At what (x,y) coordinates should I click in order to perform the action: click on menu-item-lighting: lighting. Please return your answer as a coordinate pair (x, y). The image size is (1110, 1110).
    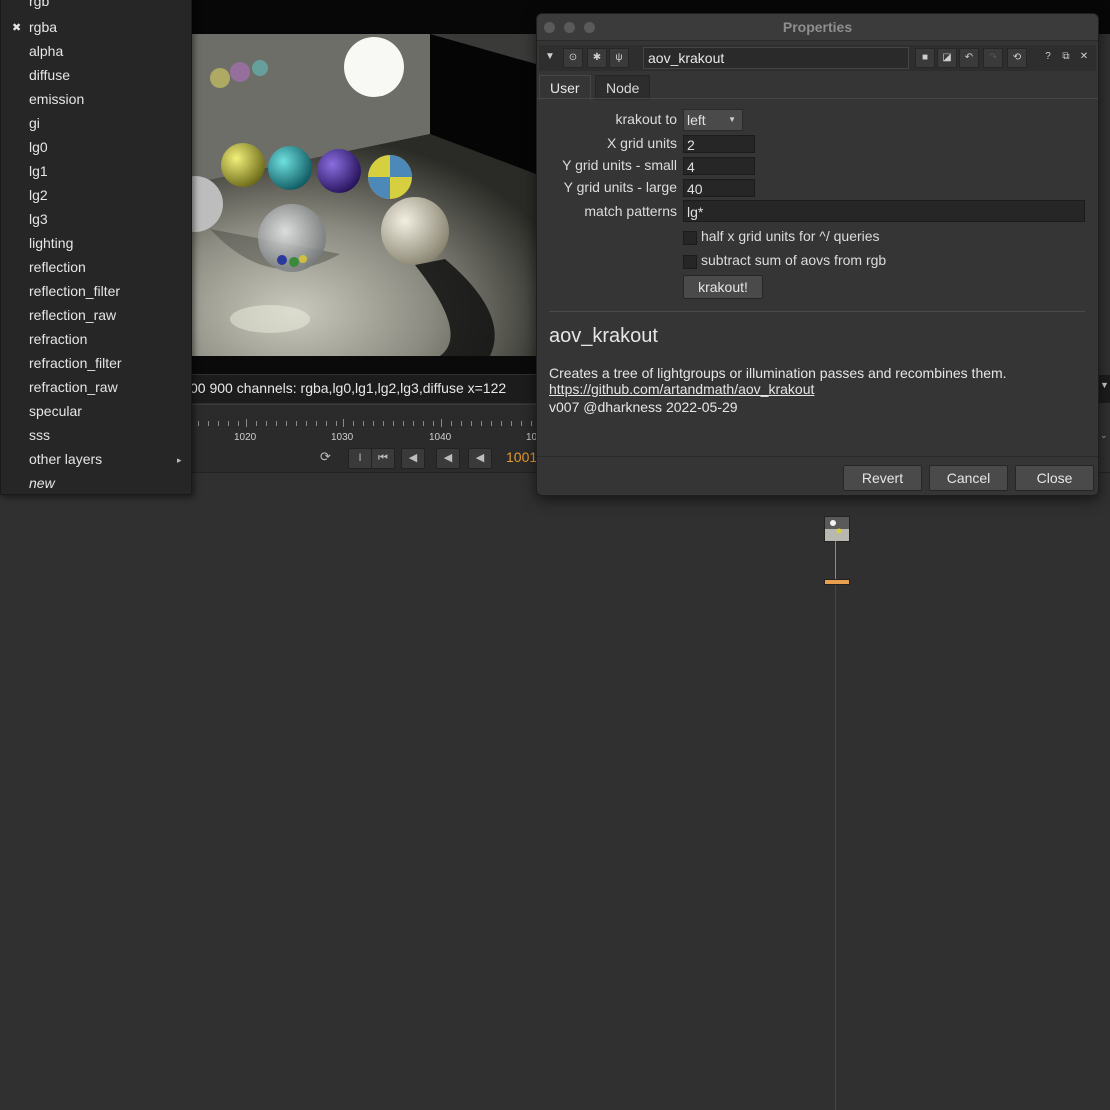
    Looking at the image, I should click on (51, 243).